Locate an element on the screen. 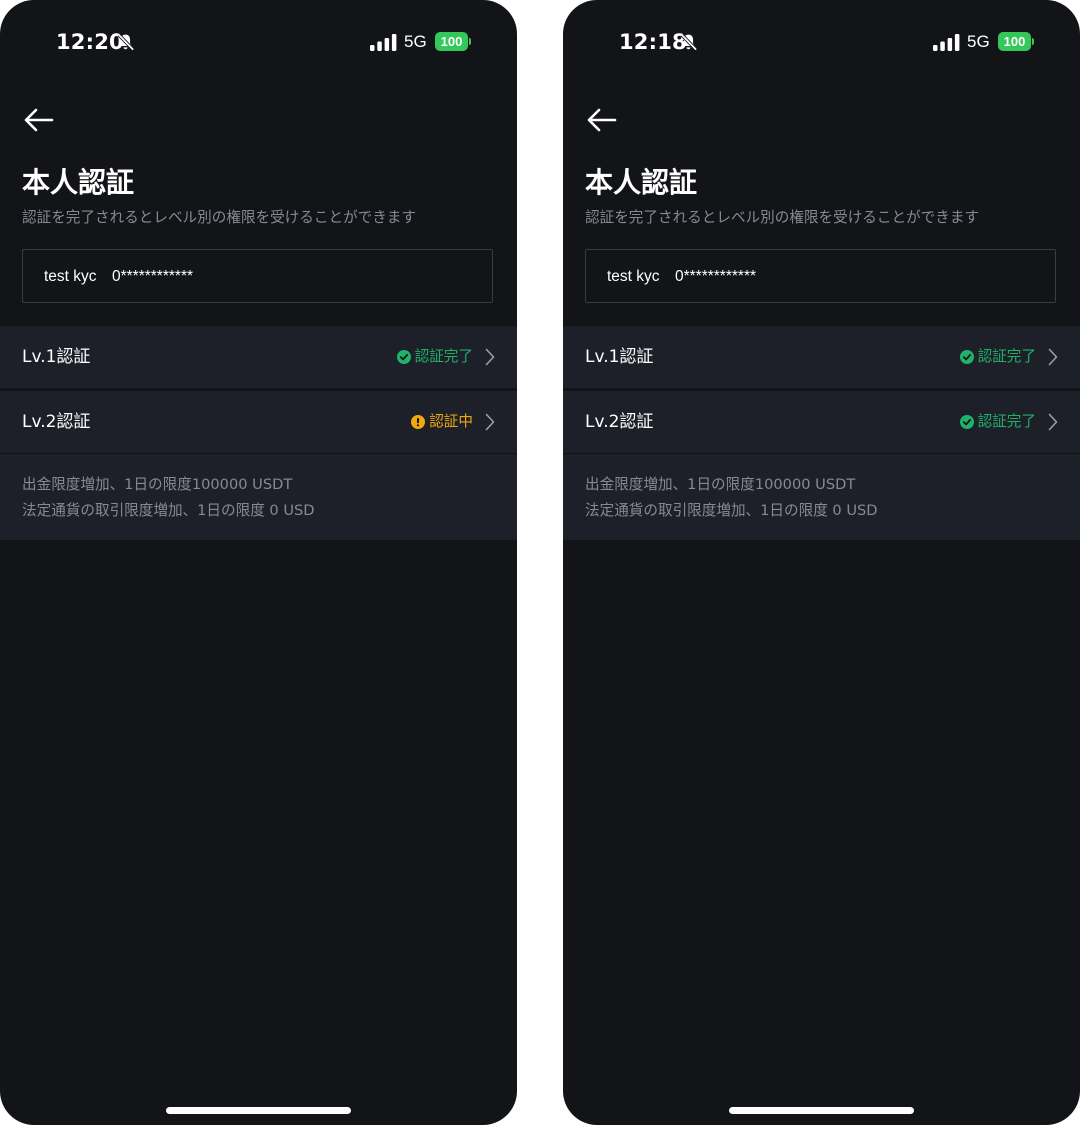  status-bar: 12:18 5G 100 is located at coordinates (821, 42).